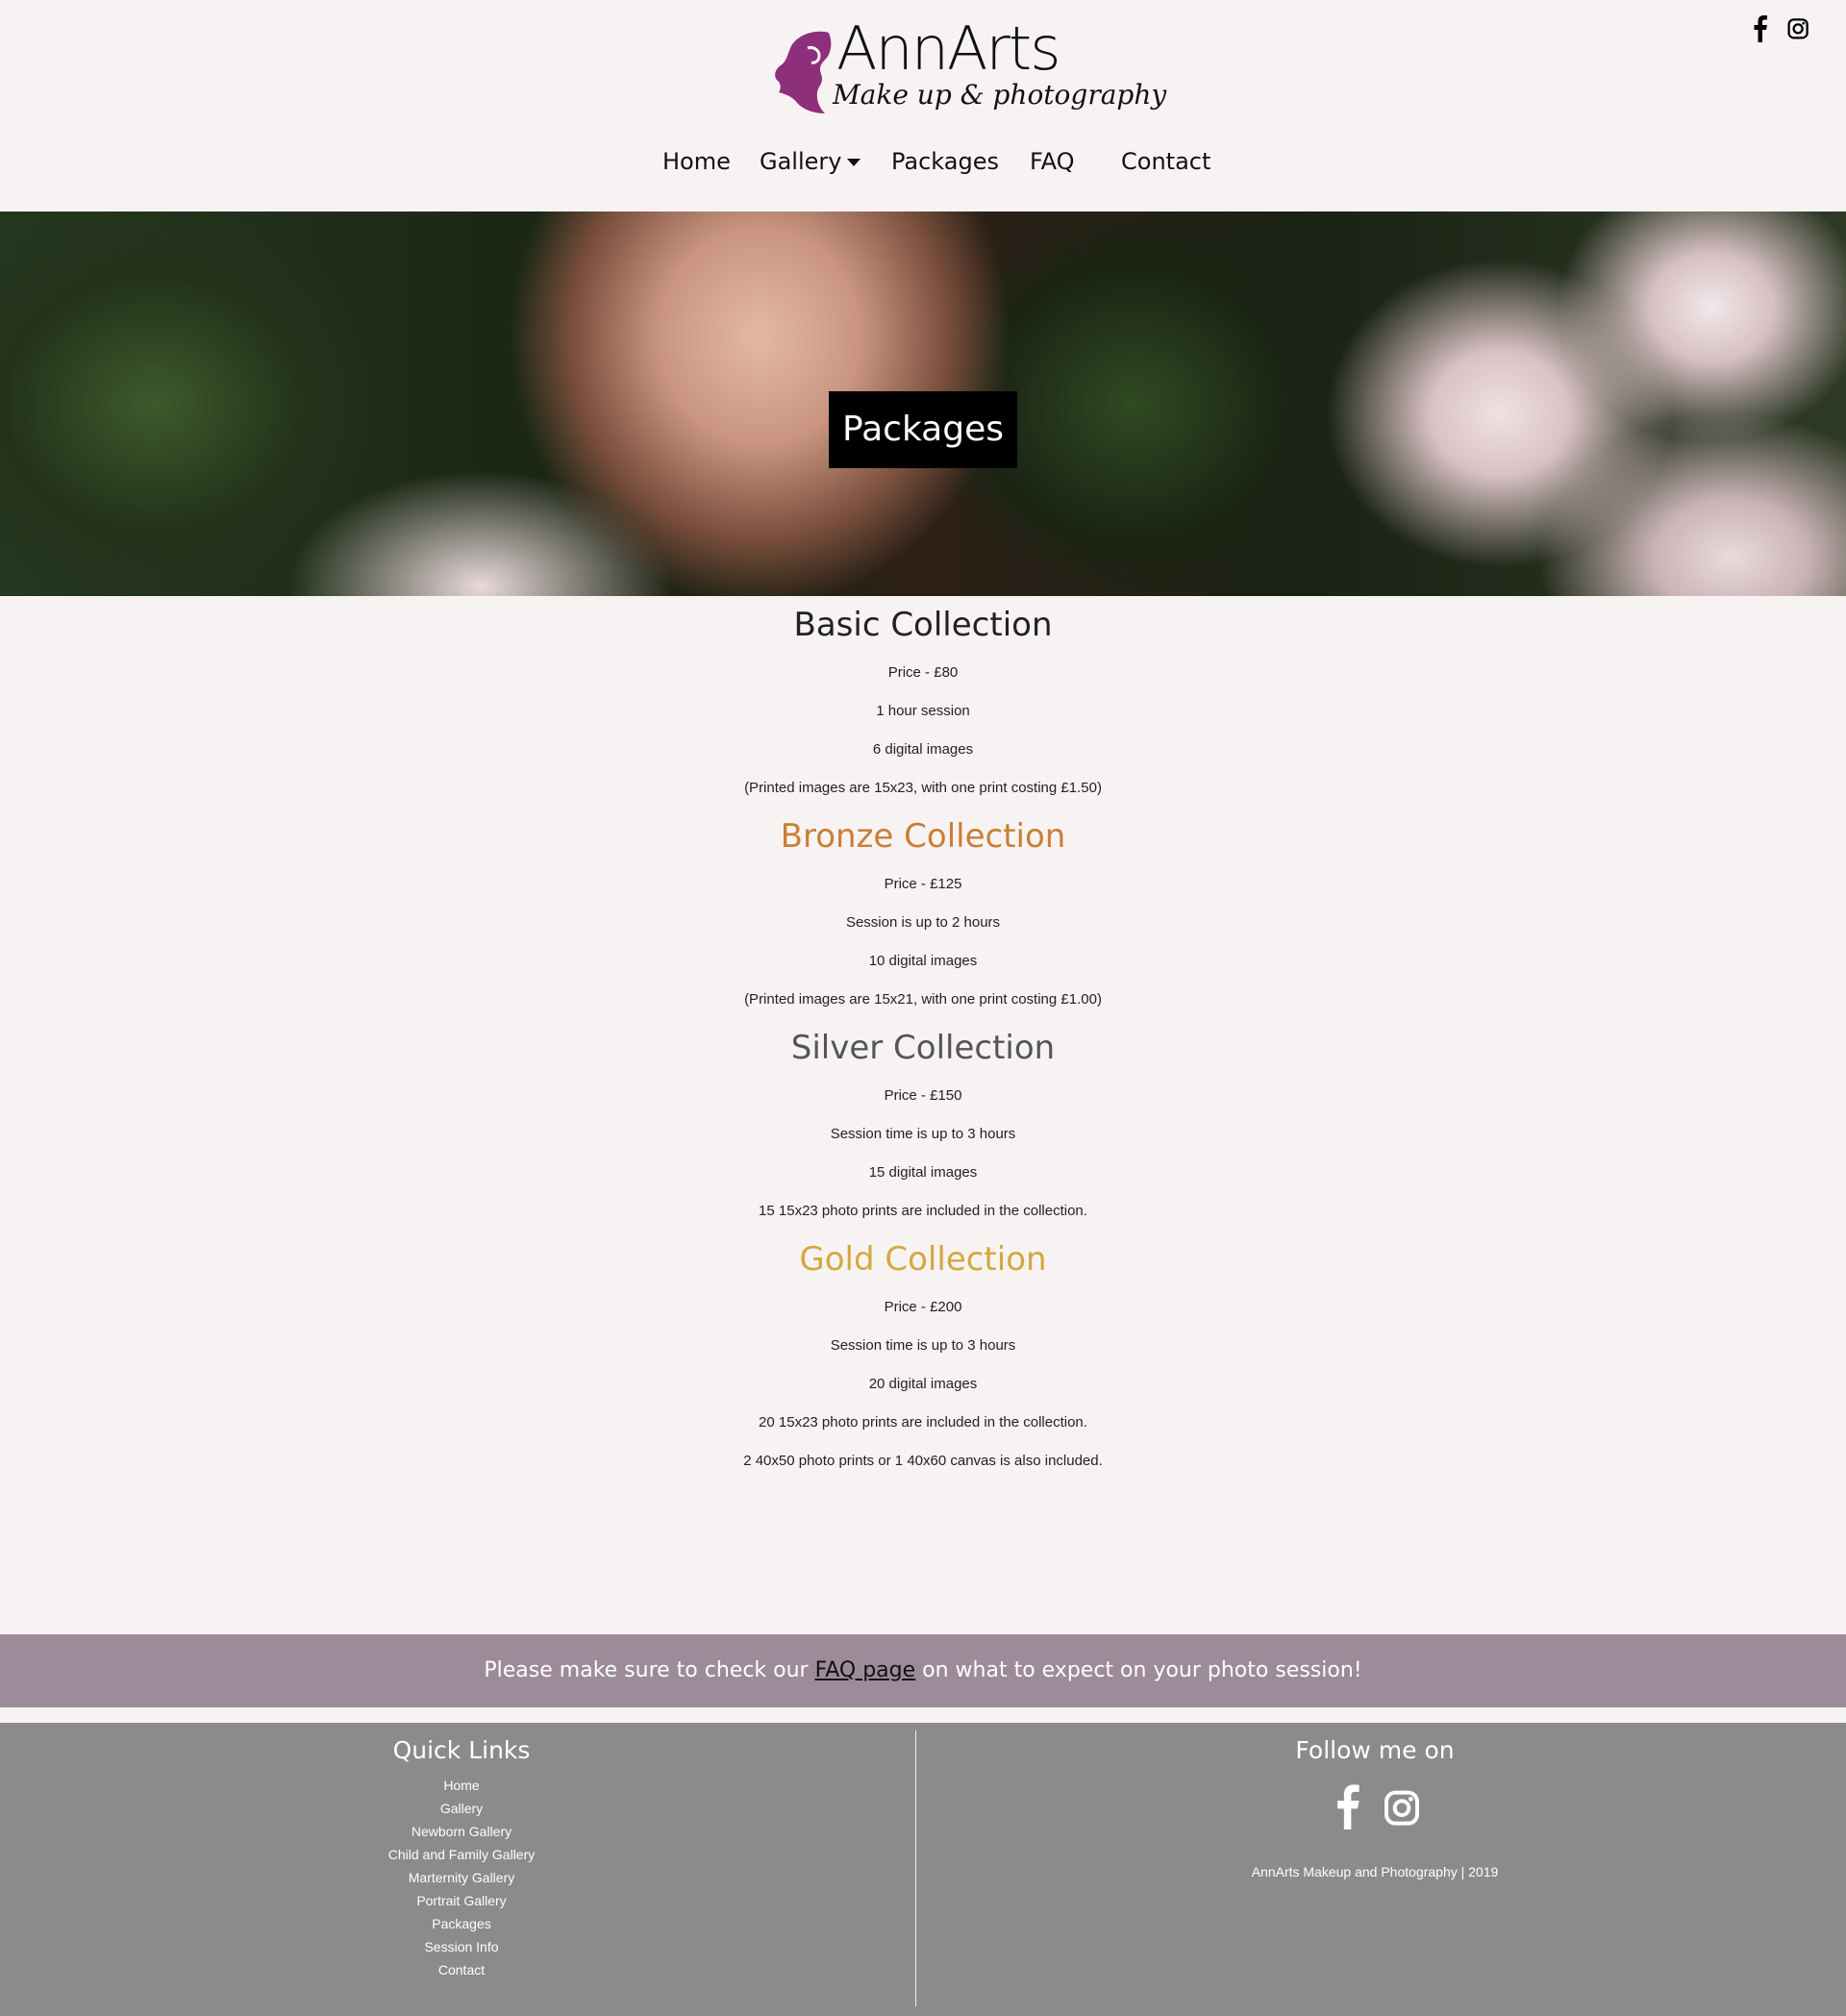  I want to click on quick-link-newborn-gallery: Newborn Gallery, so click(461, 1831).